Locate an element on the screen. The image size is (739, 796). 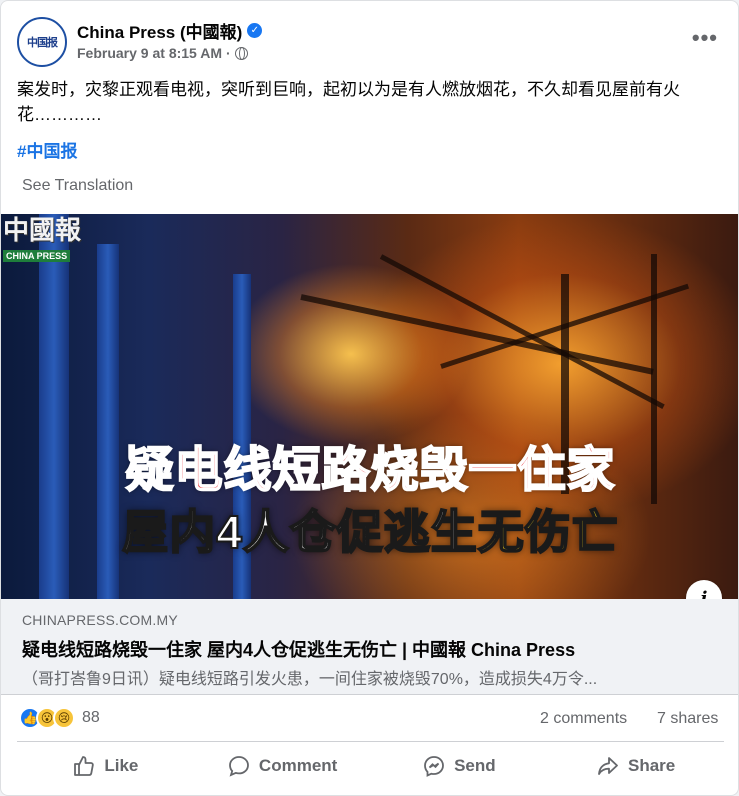
share-arrow-icon is located at coordinates (608, 766).